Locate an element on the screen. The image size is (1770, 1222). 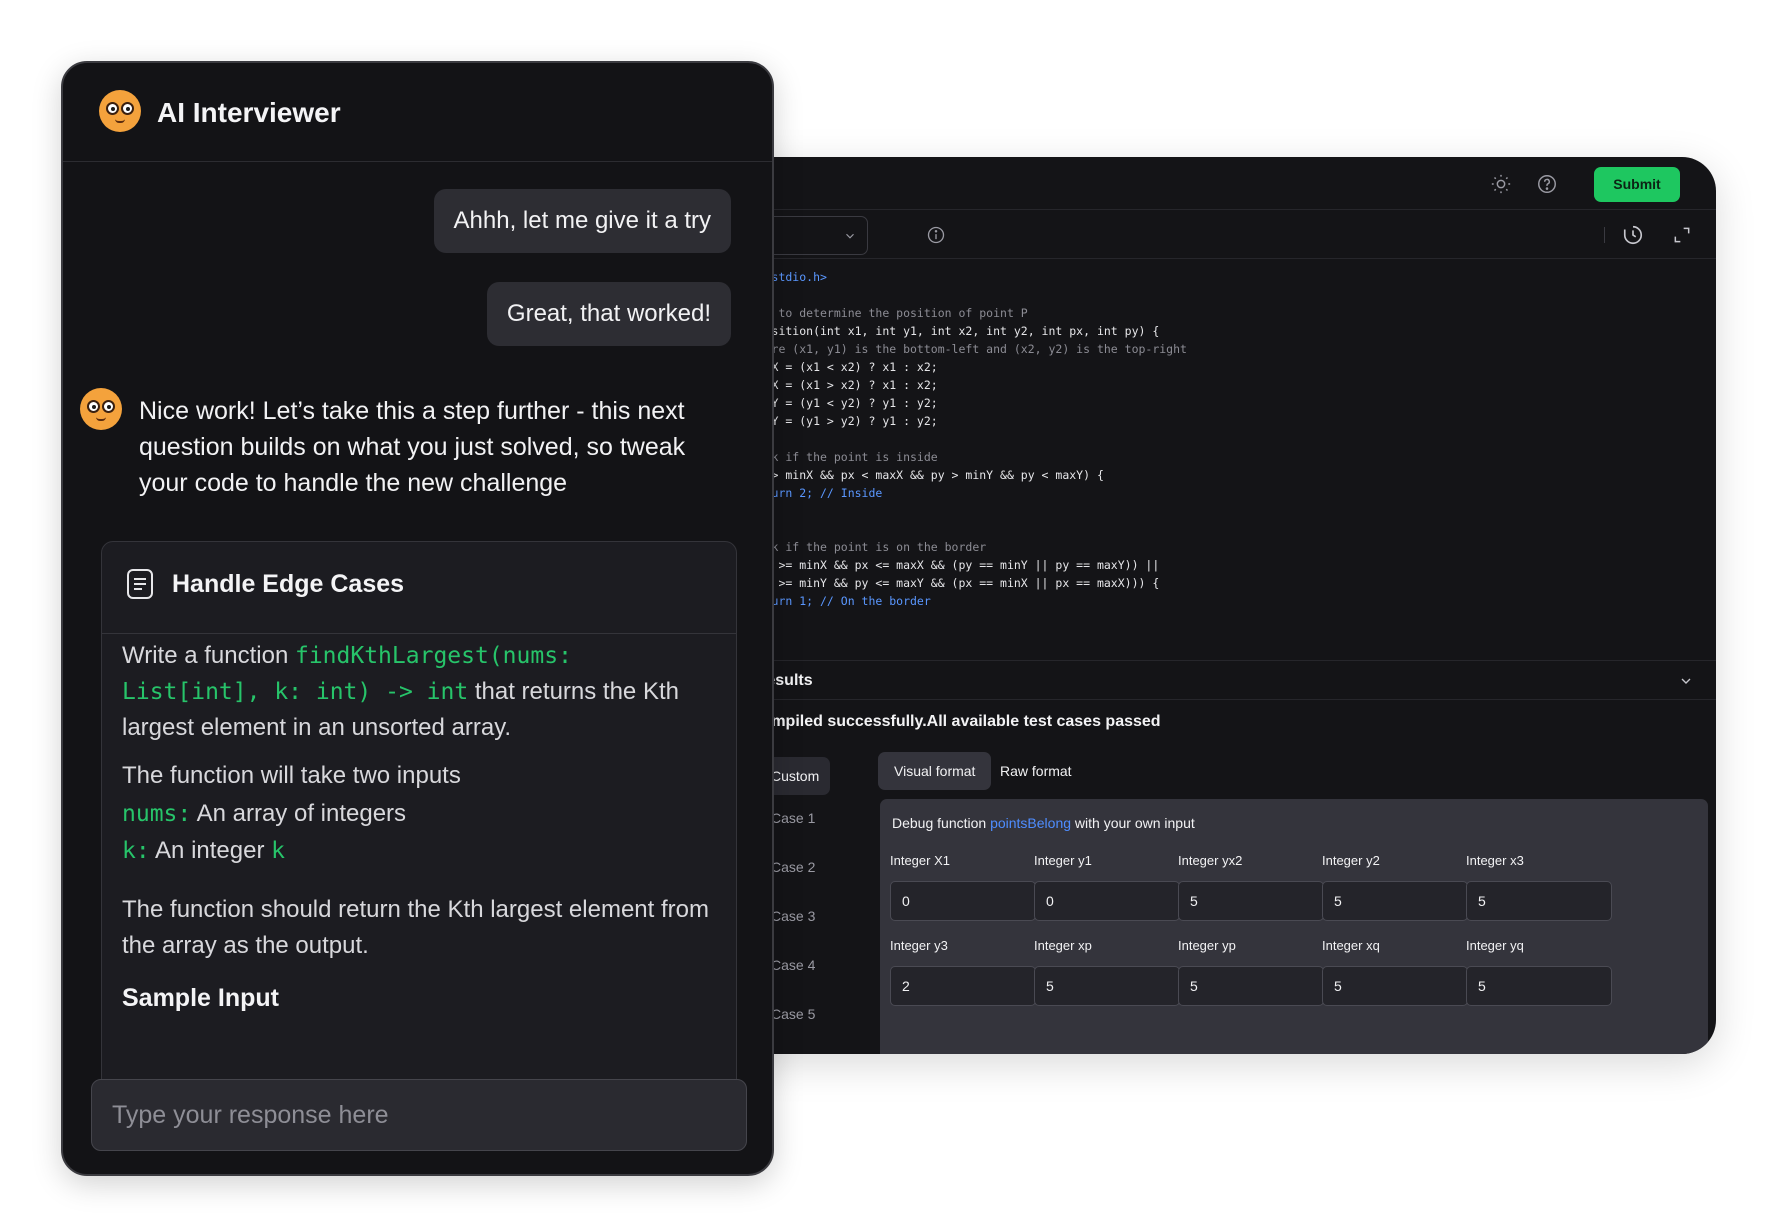
user-message: Ahhh, let me give it a try is located at coordinates (582, 221).